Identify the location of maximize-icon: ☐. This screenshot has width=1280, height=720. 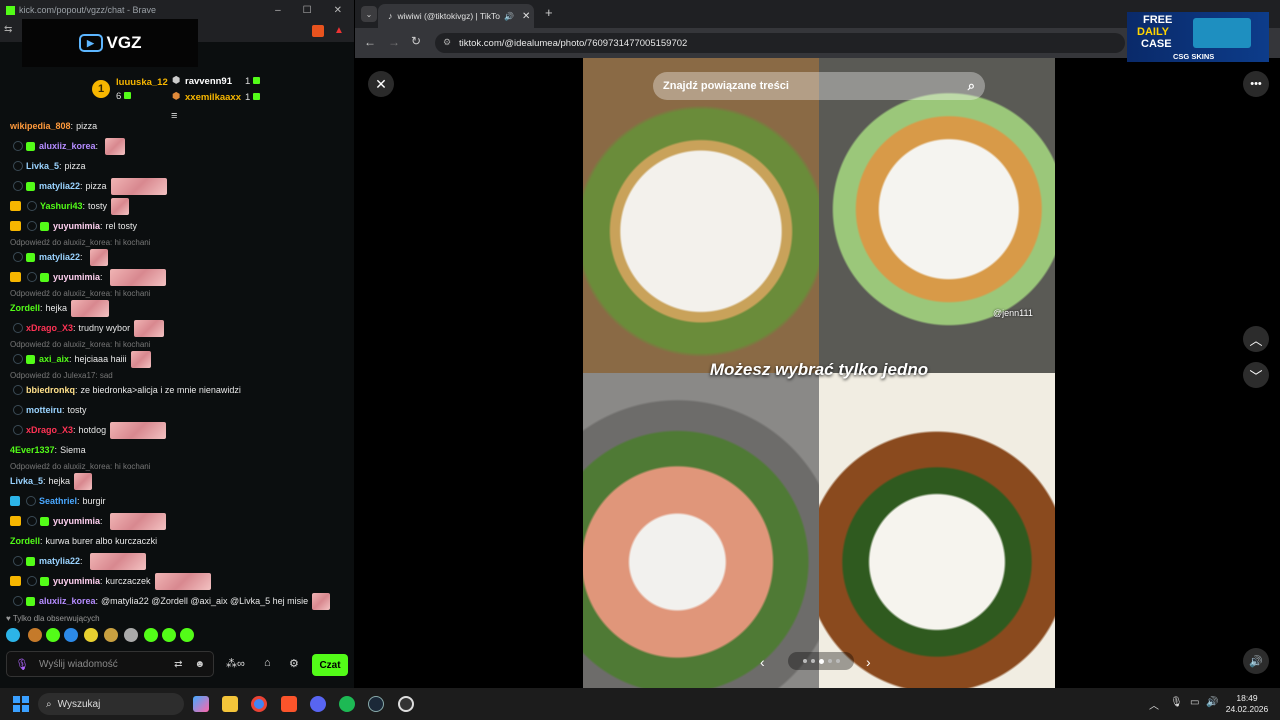
(307, 10).